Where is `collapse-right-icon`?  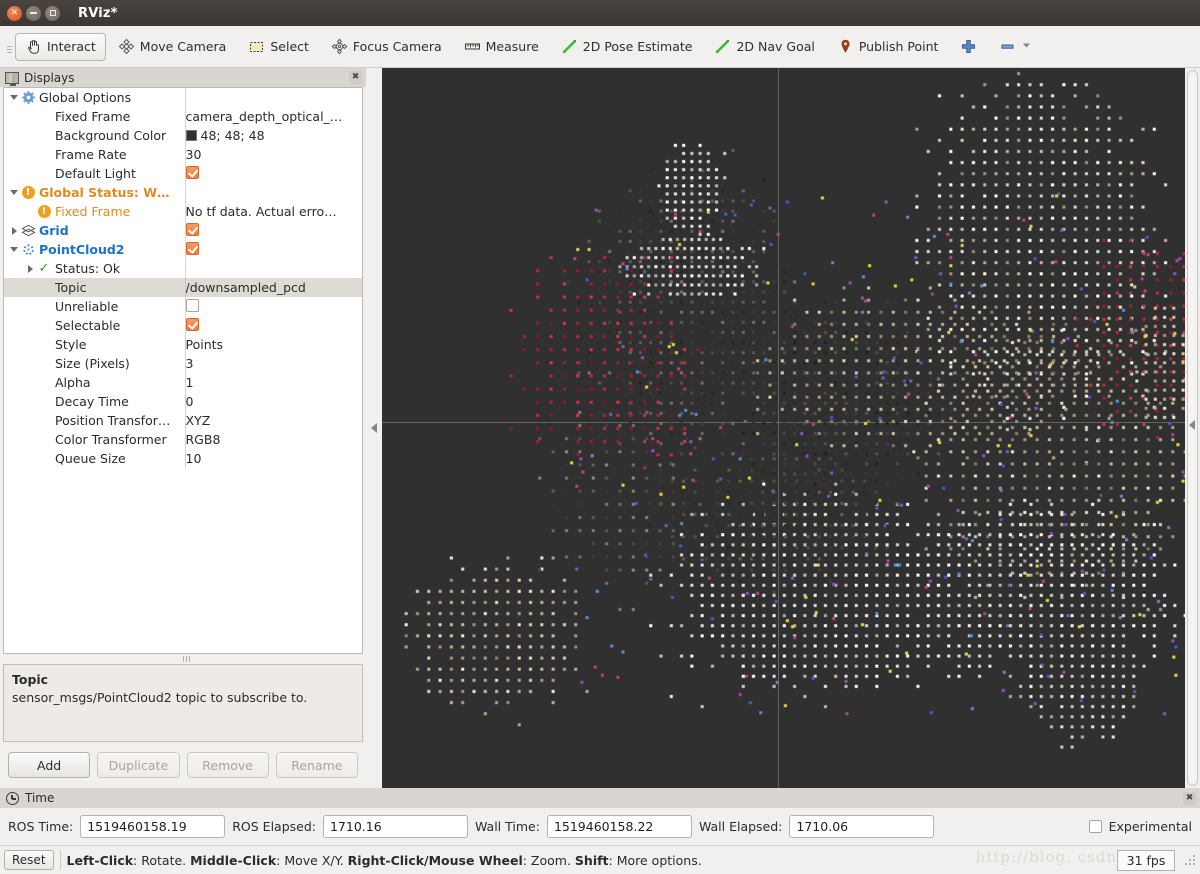
collapse-right-icon is located at coordinates (1192, 425).